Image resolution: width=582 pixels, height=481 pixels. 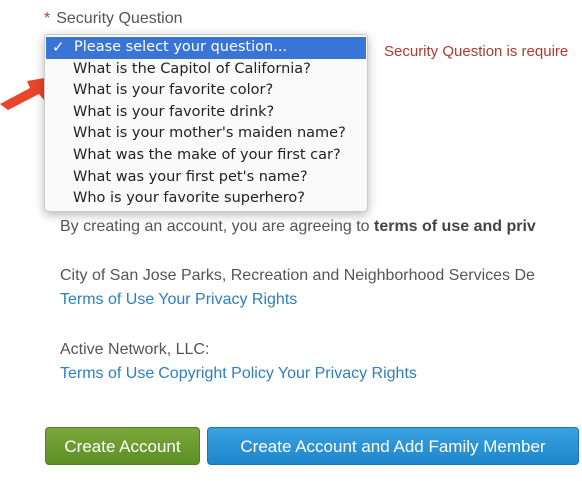 I want to click on active-network-title: Active Network, LLC:, so click(x=135, y=349).